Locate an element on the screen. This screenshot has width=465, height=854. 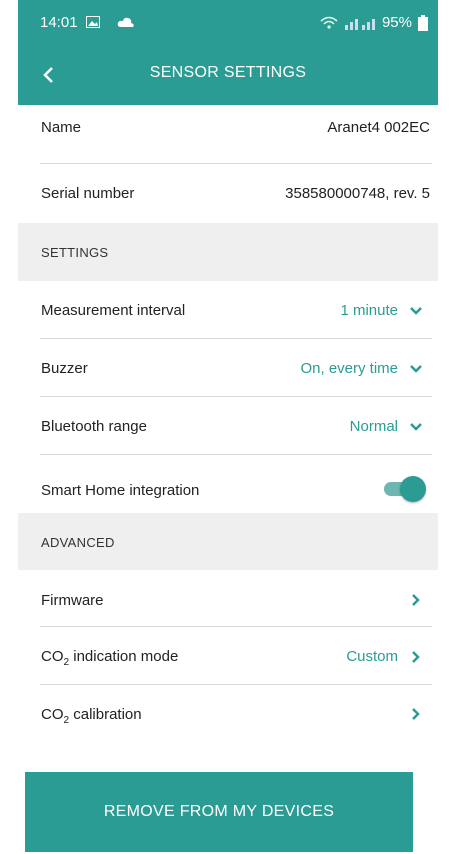
advanced-header: ADVANCED is located at coordinates (78, 542).